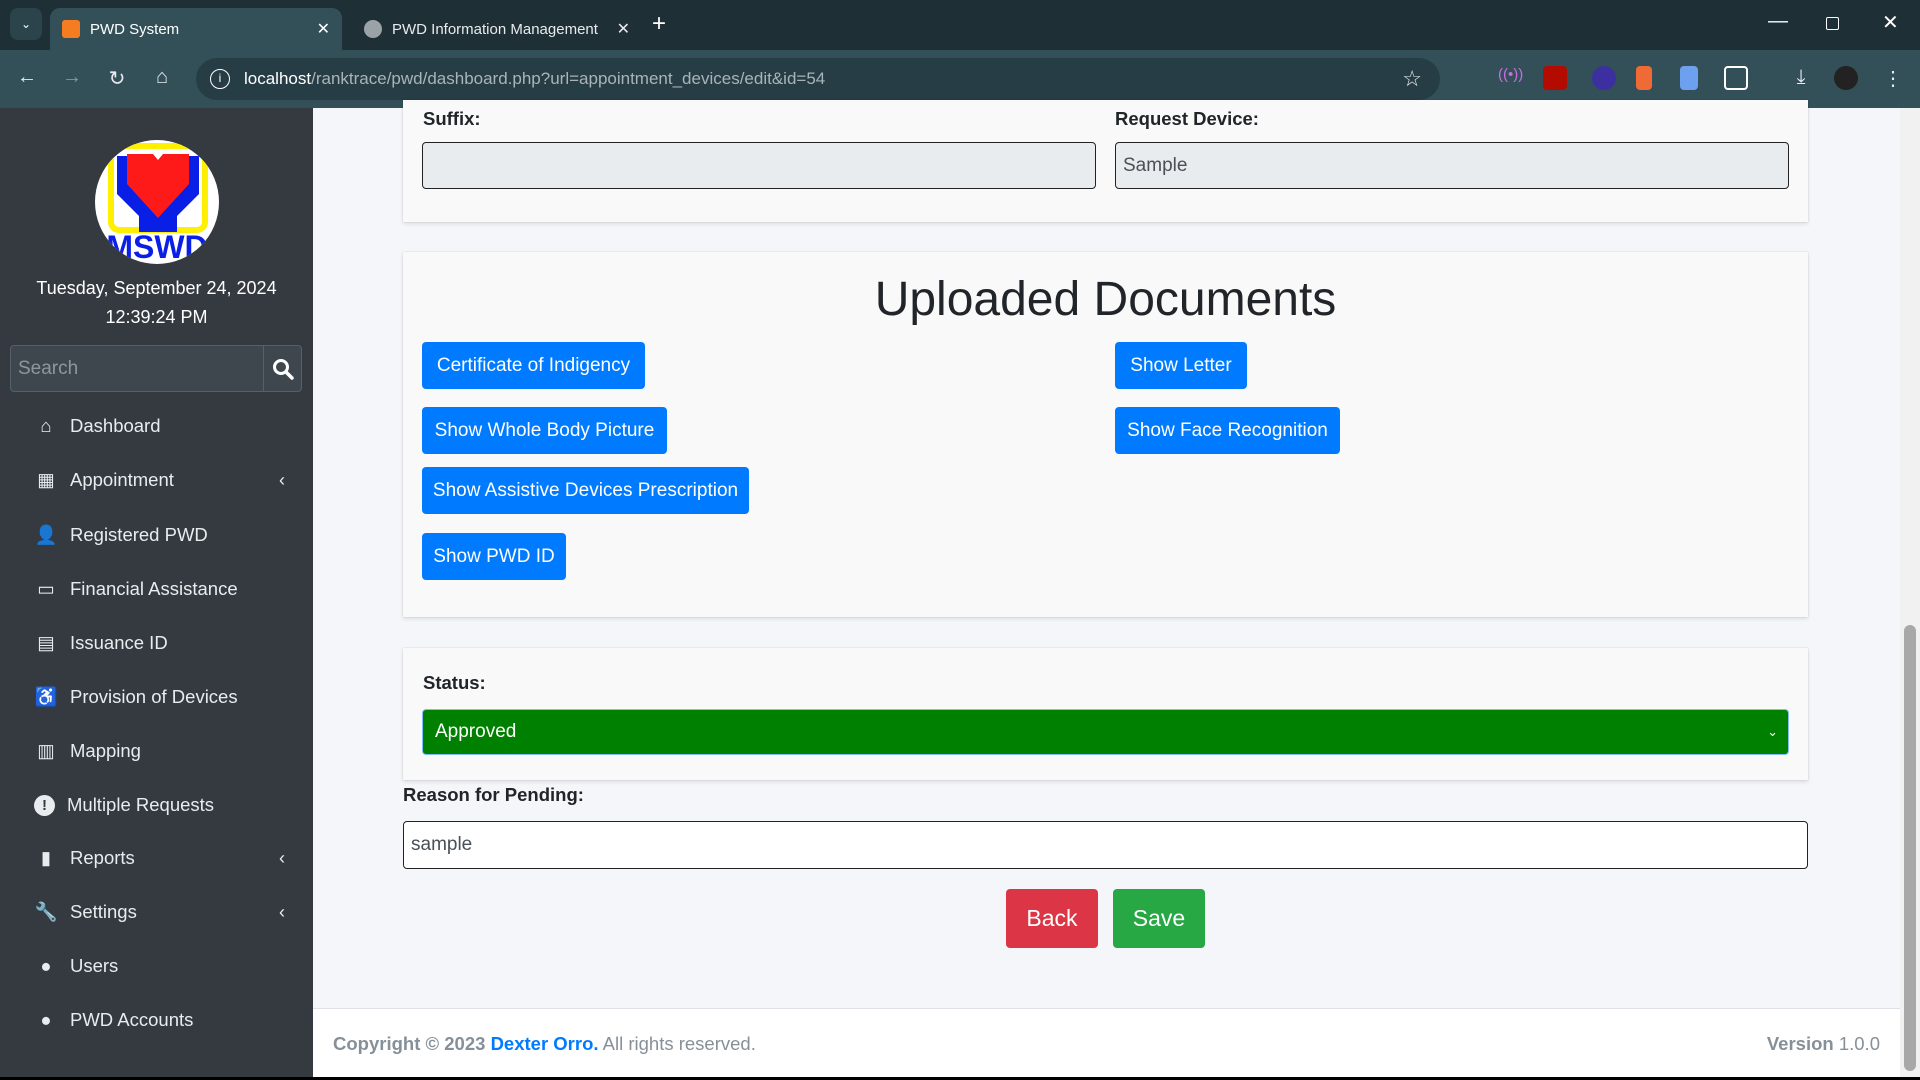 The image size is (1920, 1080). What do you see at coordinates (132, 1019) in the screenshot?
I see `sidebar-item-label: PWD Accounts` at bounding box center [132, 1019].